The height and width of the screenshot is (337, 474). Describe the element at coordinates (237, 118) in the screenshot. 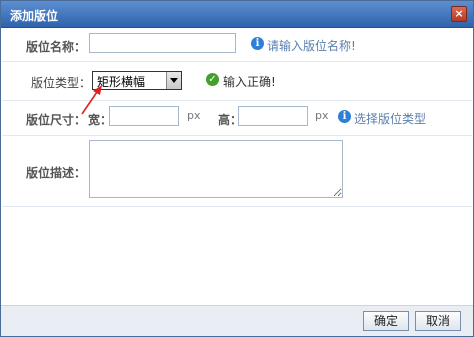

I see `row-size: 版位尺寸： 宽： px 高： px i 选择版位类型` at that location.